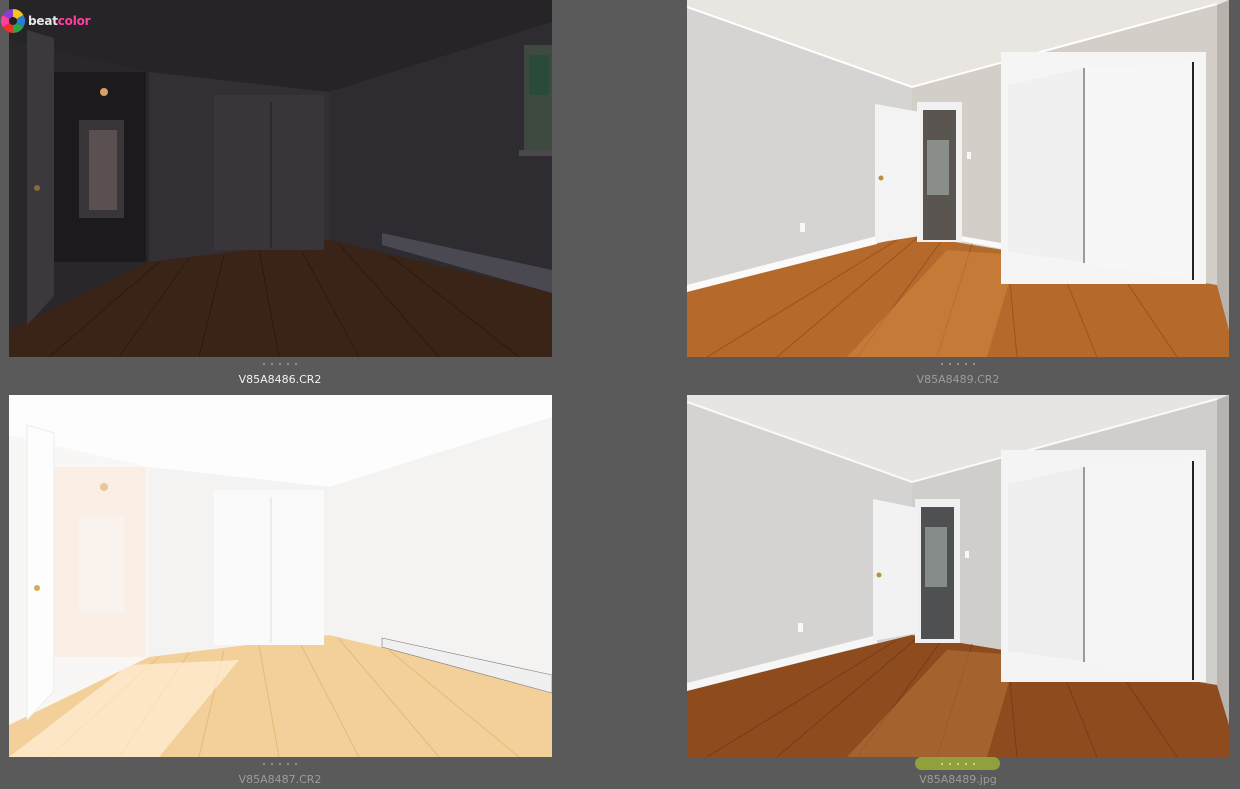  I want to click on app-logo: beatcolor, so click(45, 21).